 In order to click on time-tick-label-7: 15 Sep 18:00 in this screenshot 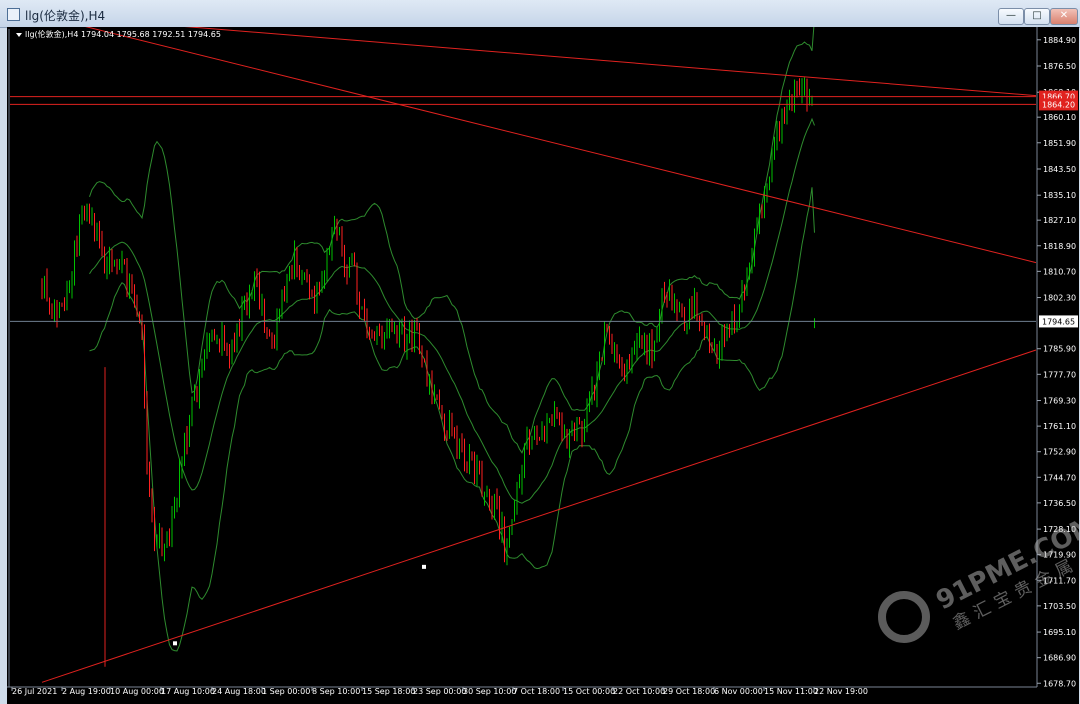, I will do `click(388, 691)`.